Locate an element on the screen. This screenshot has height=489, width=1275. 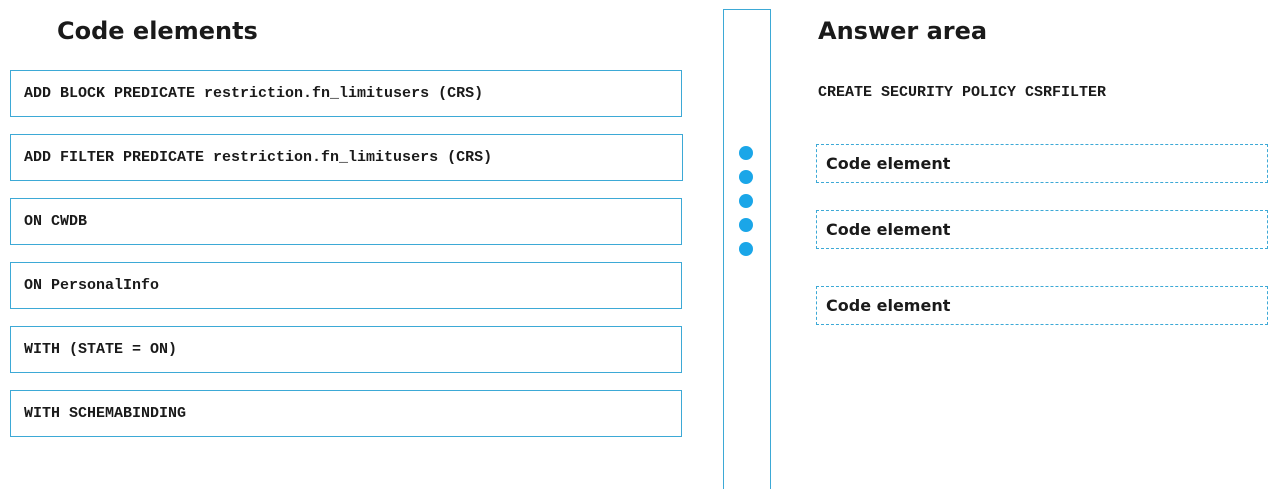
answer-area-heading: Answer area is located at coordinates (903, 31).